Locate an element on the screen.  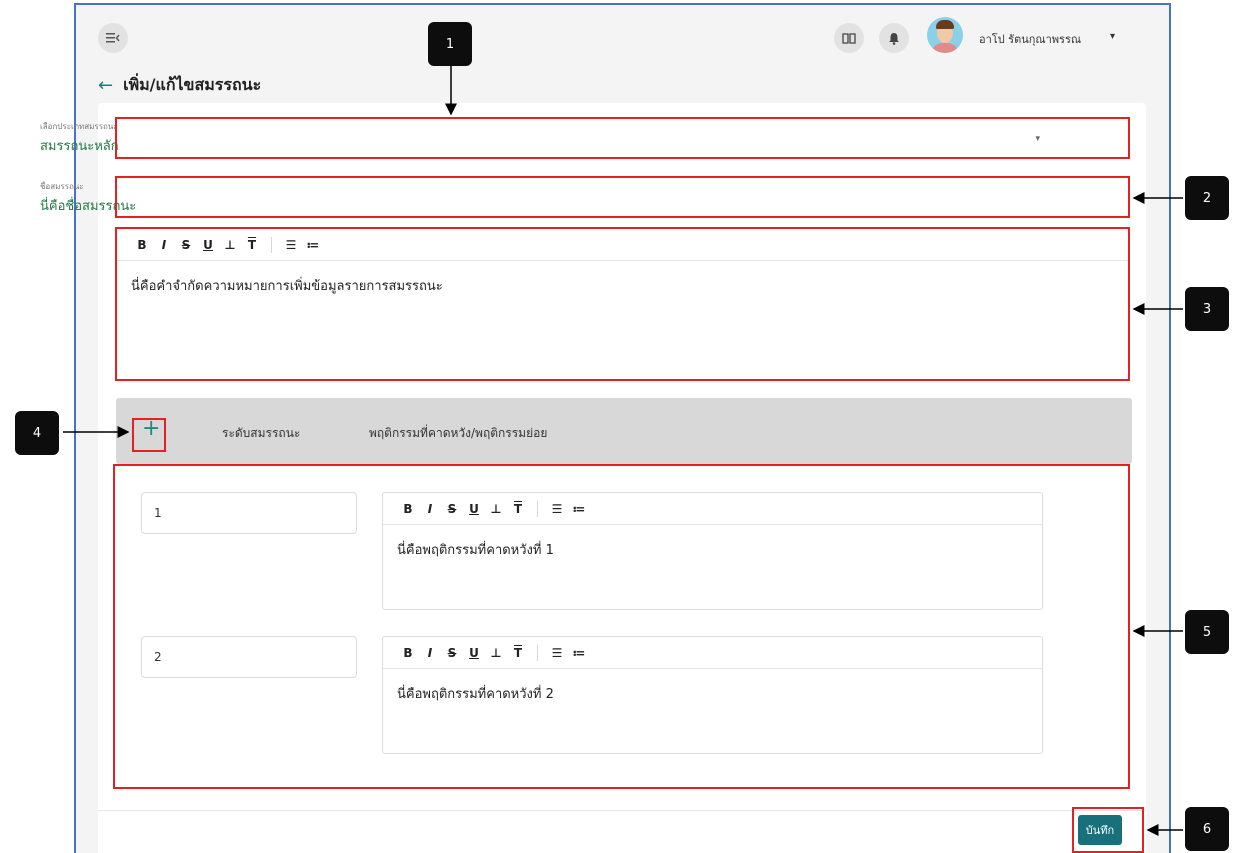
callout-badge-1: 1 is located at coordinates (450, 44).